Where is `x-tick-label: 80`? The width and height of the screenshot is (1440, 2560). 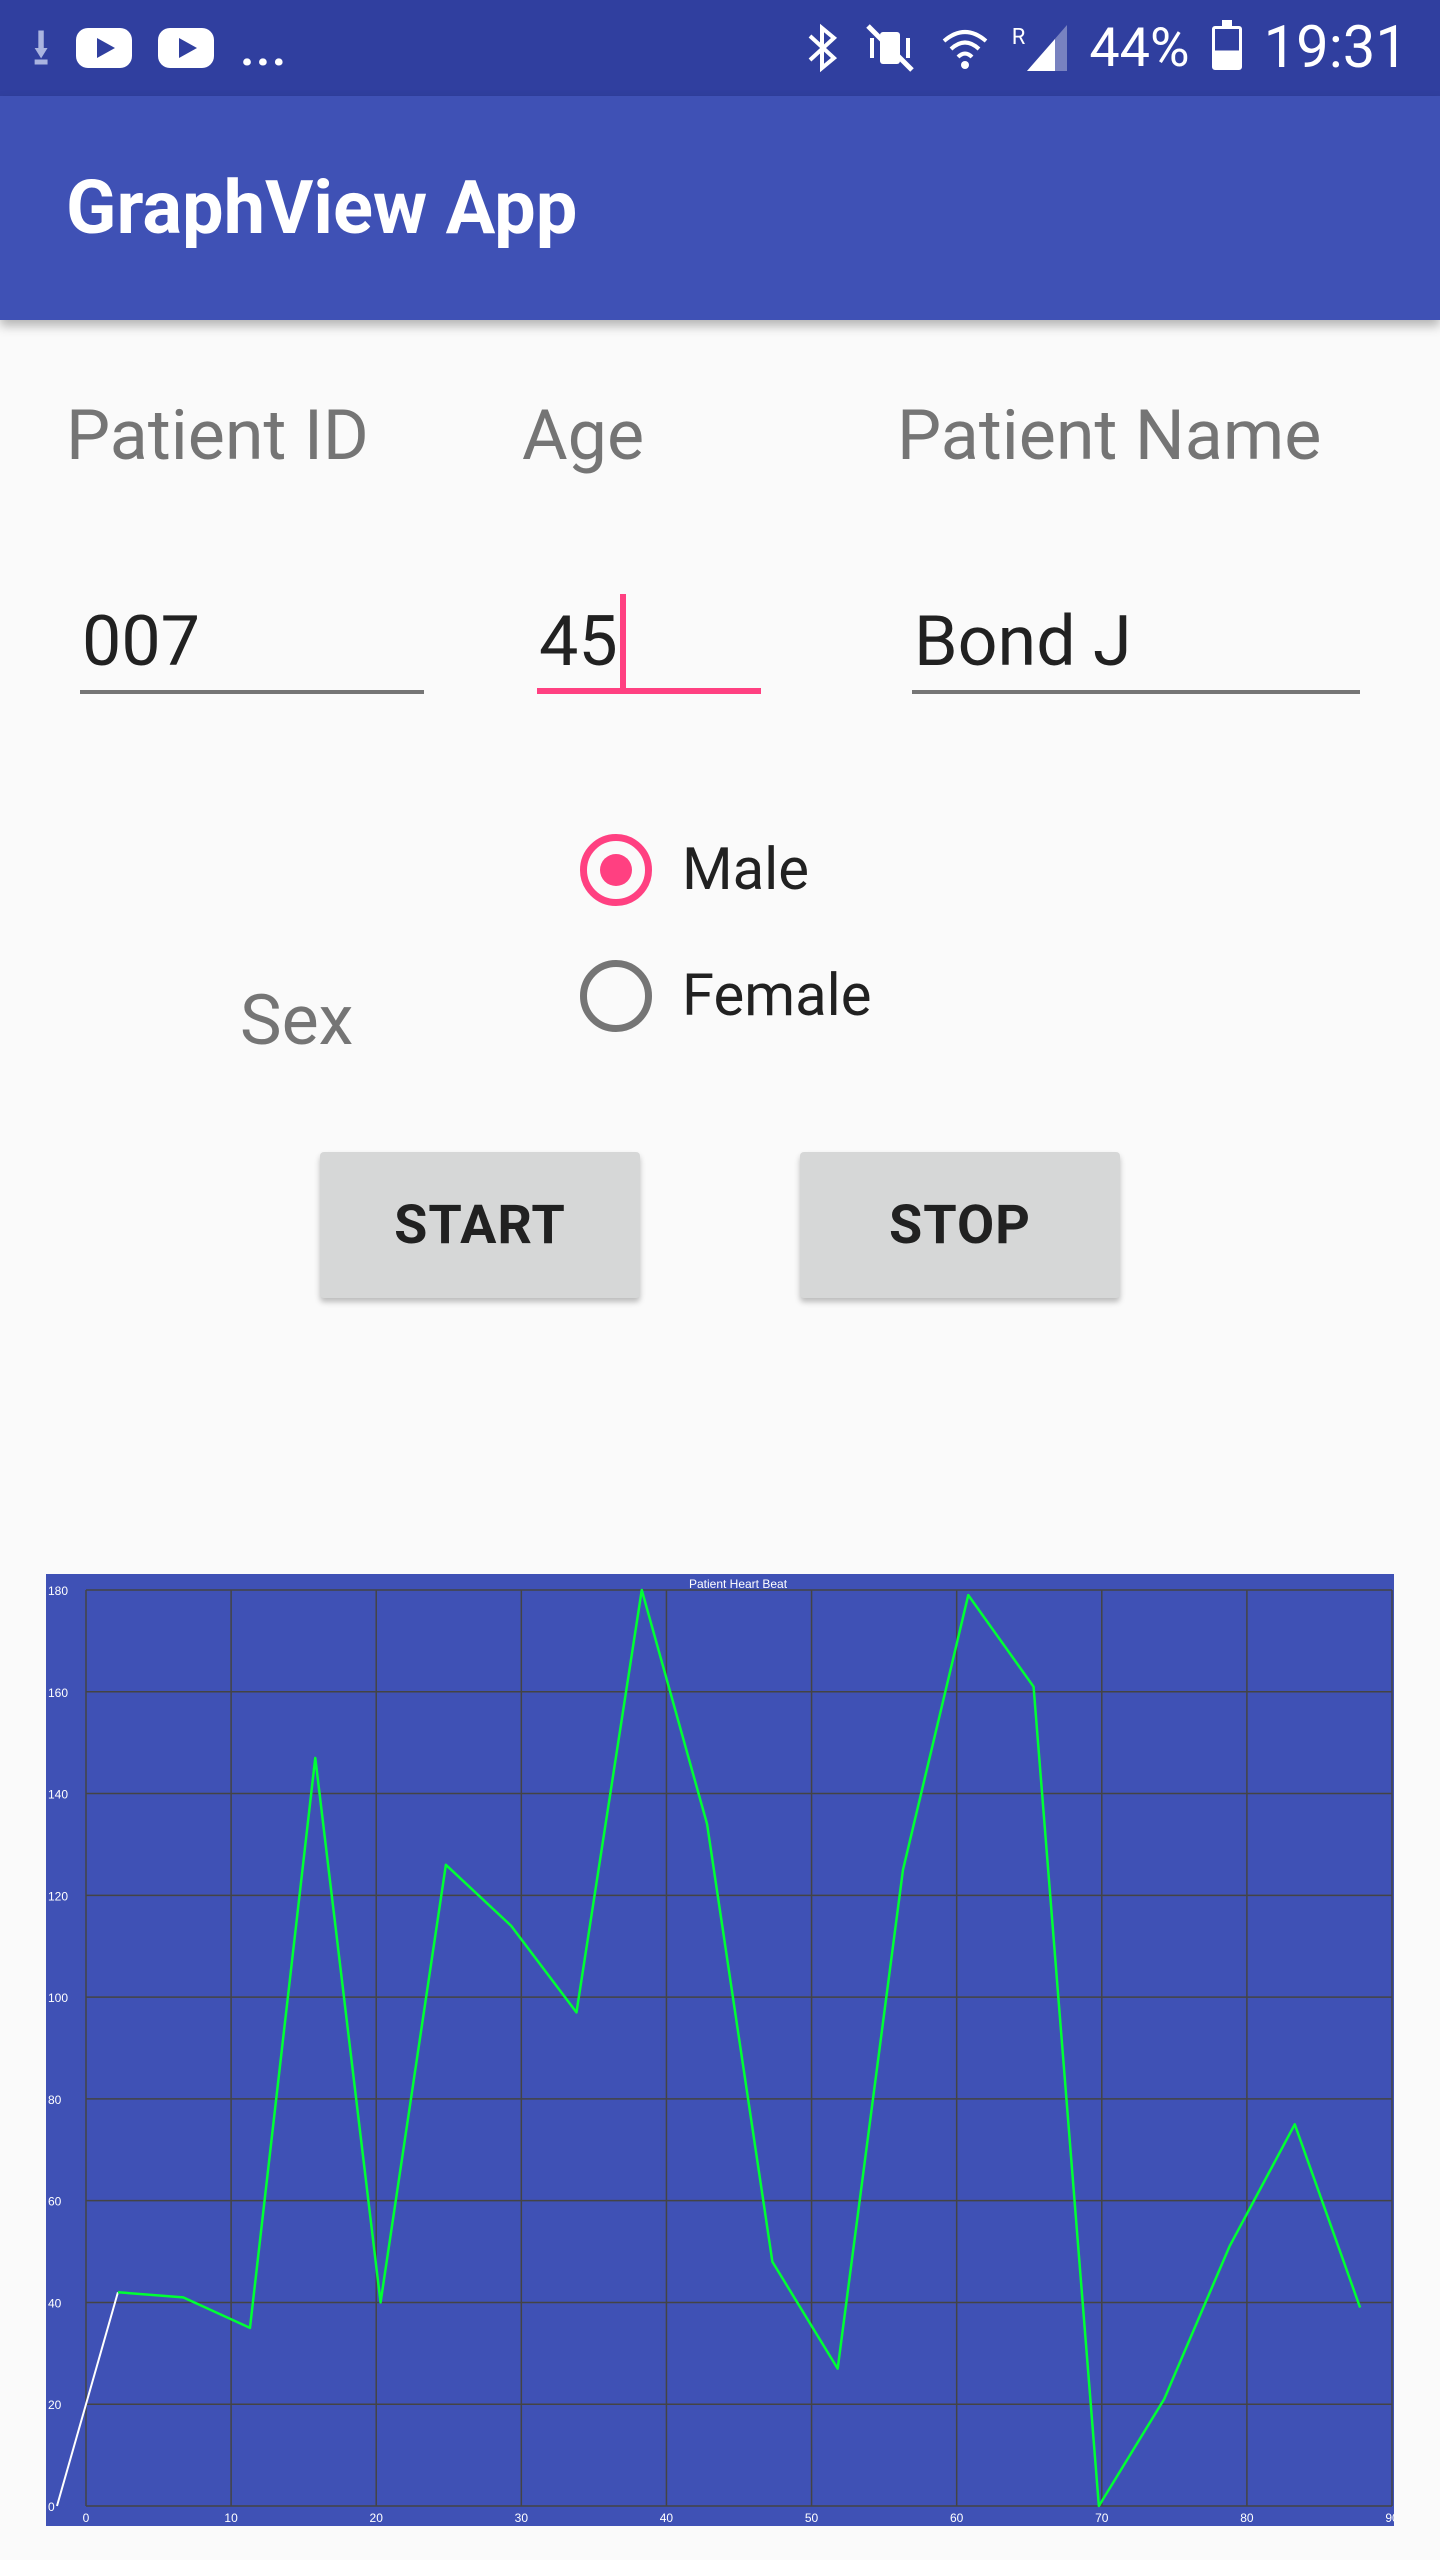 x-tick-label: 80 is located at coordinates (1247, 2518).